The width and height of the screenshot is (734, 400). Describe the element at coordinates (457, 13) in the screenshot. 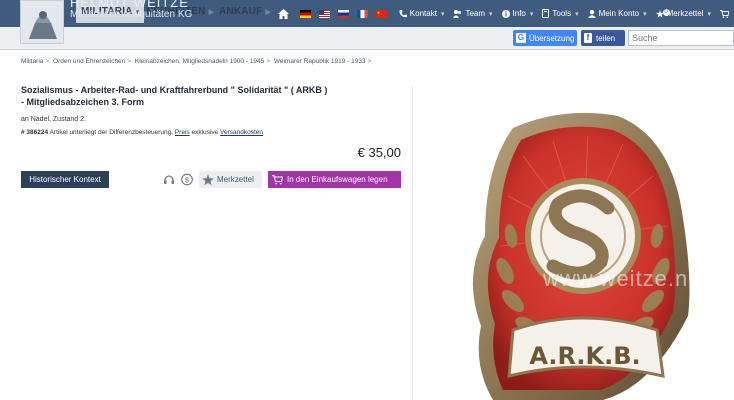

I see `team-icon` at that location.